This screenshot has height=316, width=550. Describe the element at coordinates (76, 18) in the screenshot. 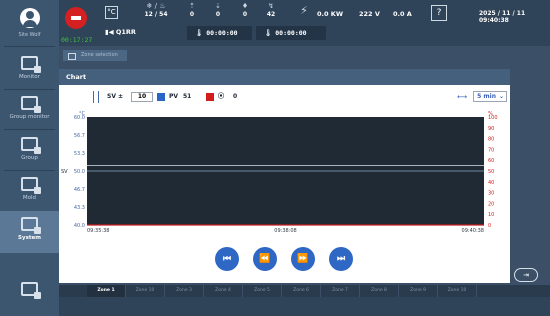

I see `stop-button` at that location.